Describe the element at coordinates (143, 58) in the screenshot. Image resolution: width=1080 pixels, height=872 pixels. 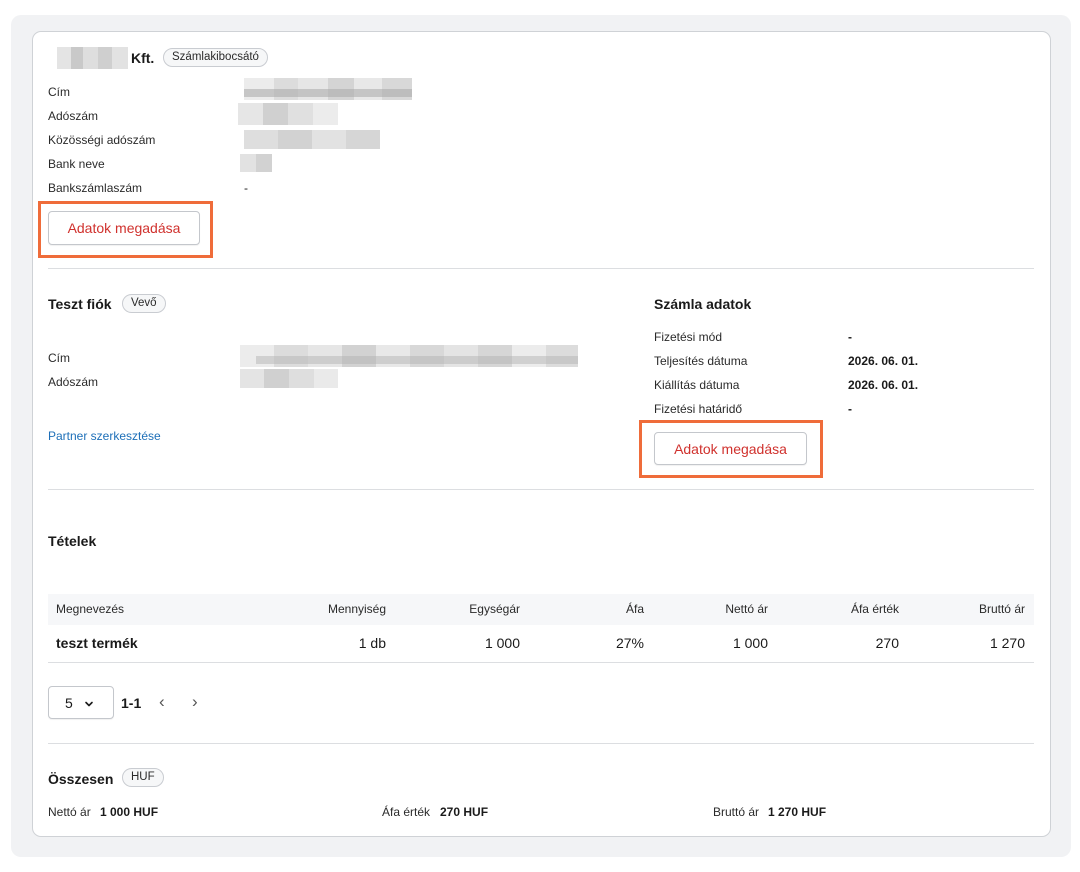
I see `issuer-name-suffix: Kft.` at that location.